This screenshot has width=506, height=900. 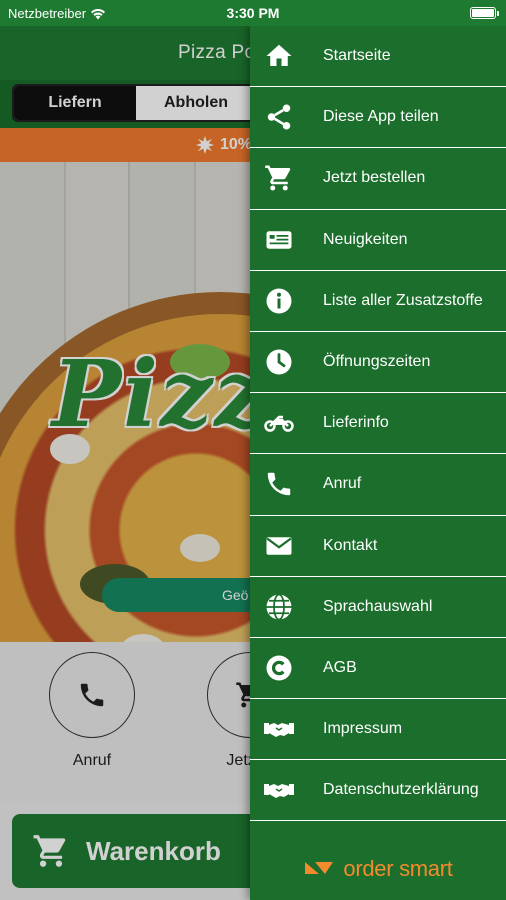 I want to click on menu-item-call: Anruf, so click(x=378, y=485).